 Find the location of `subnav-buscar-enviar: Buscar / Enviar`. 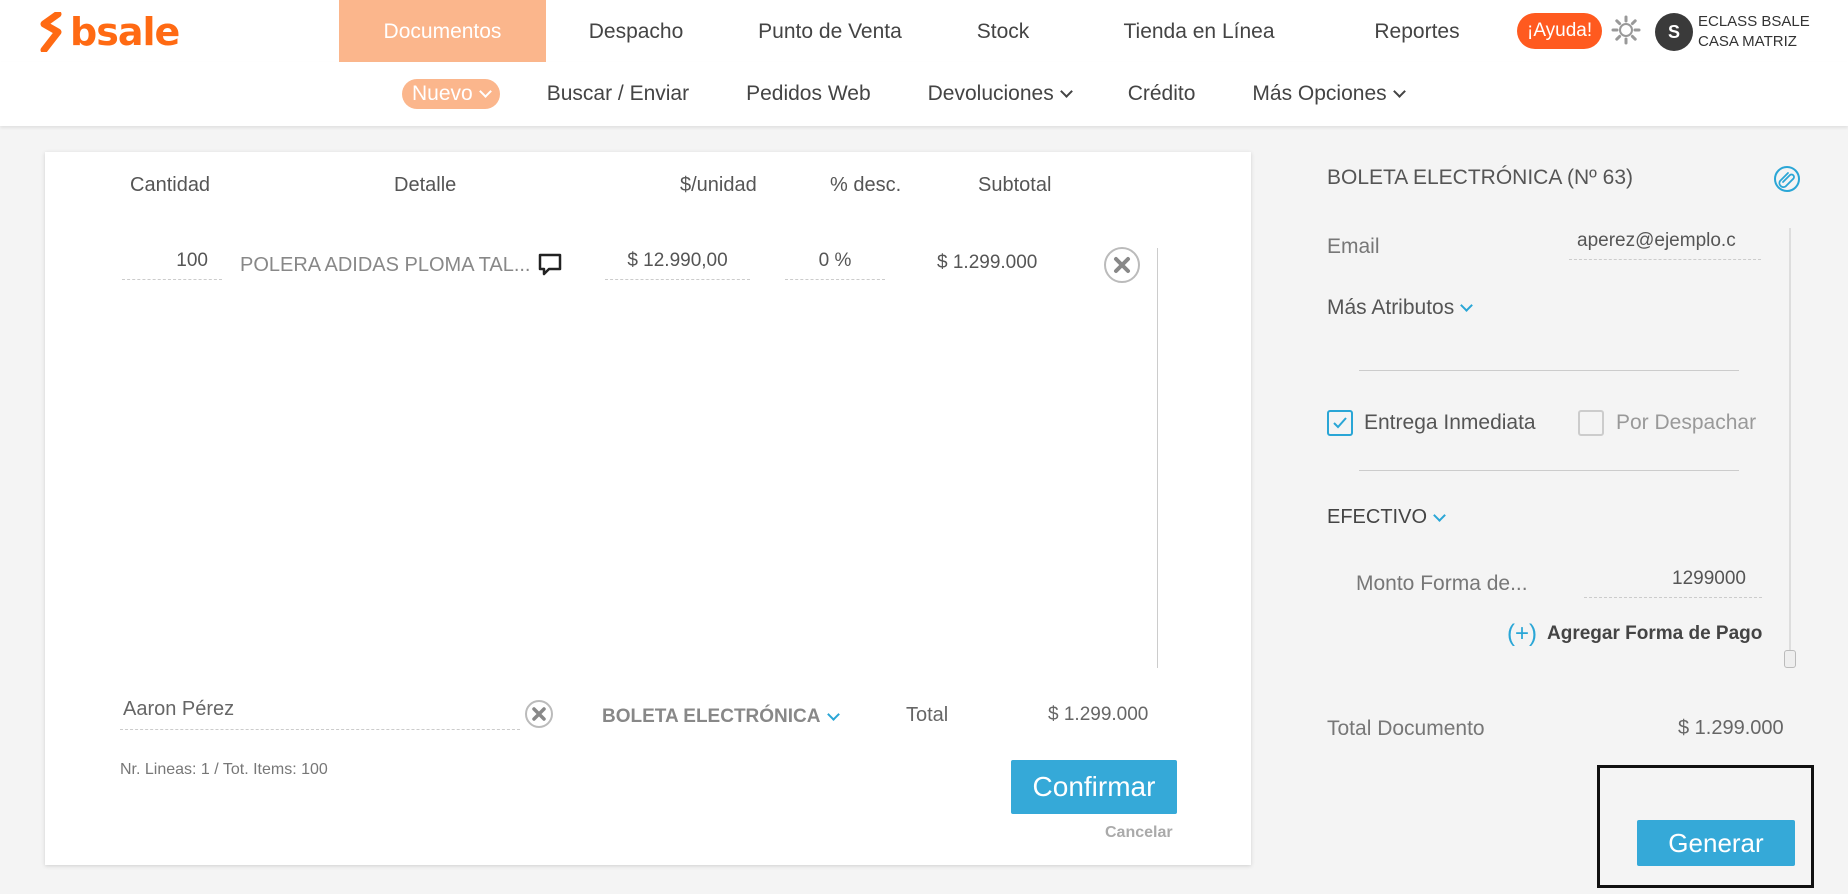

subnav-buscar-enviar: Buscar / Enviar is located at coordinates (618, 94).